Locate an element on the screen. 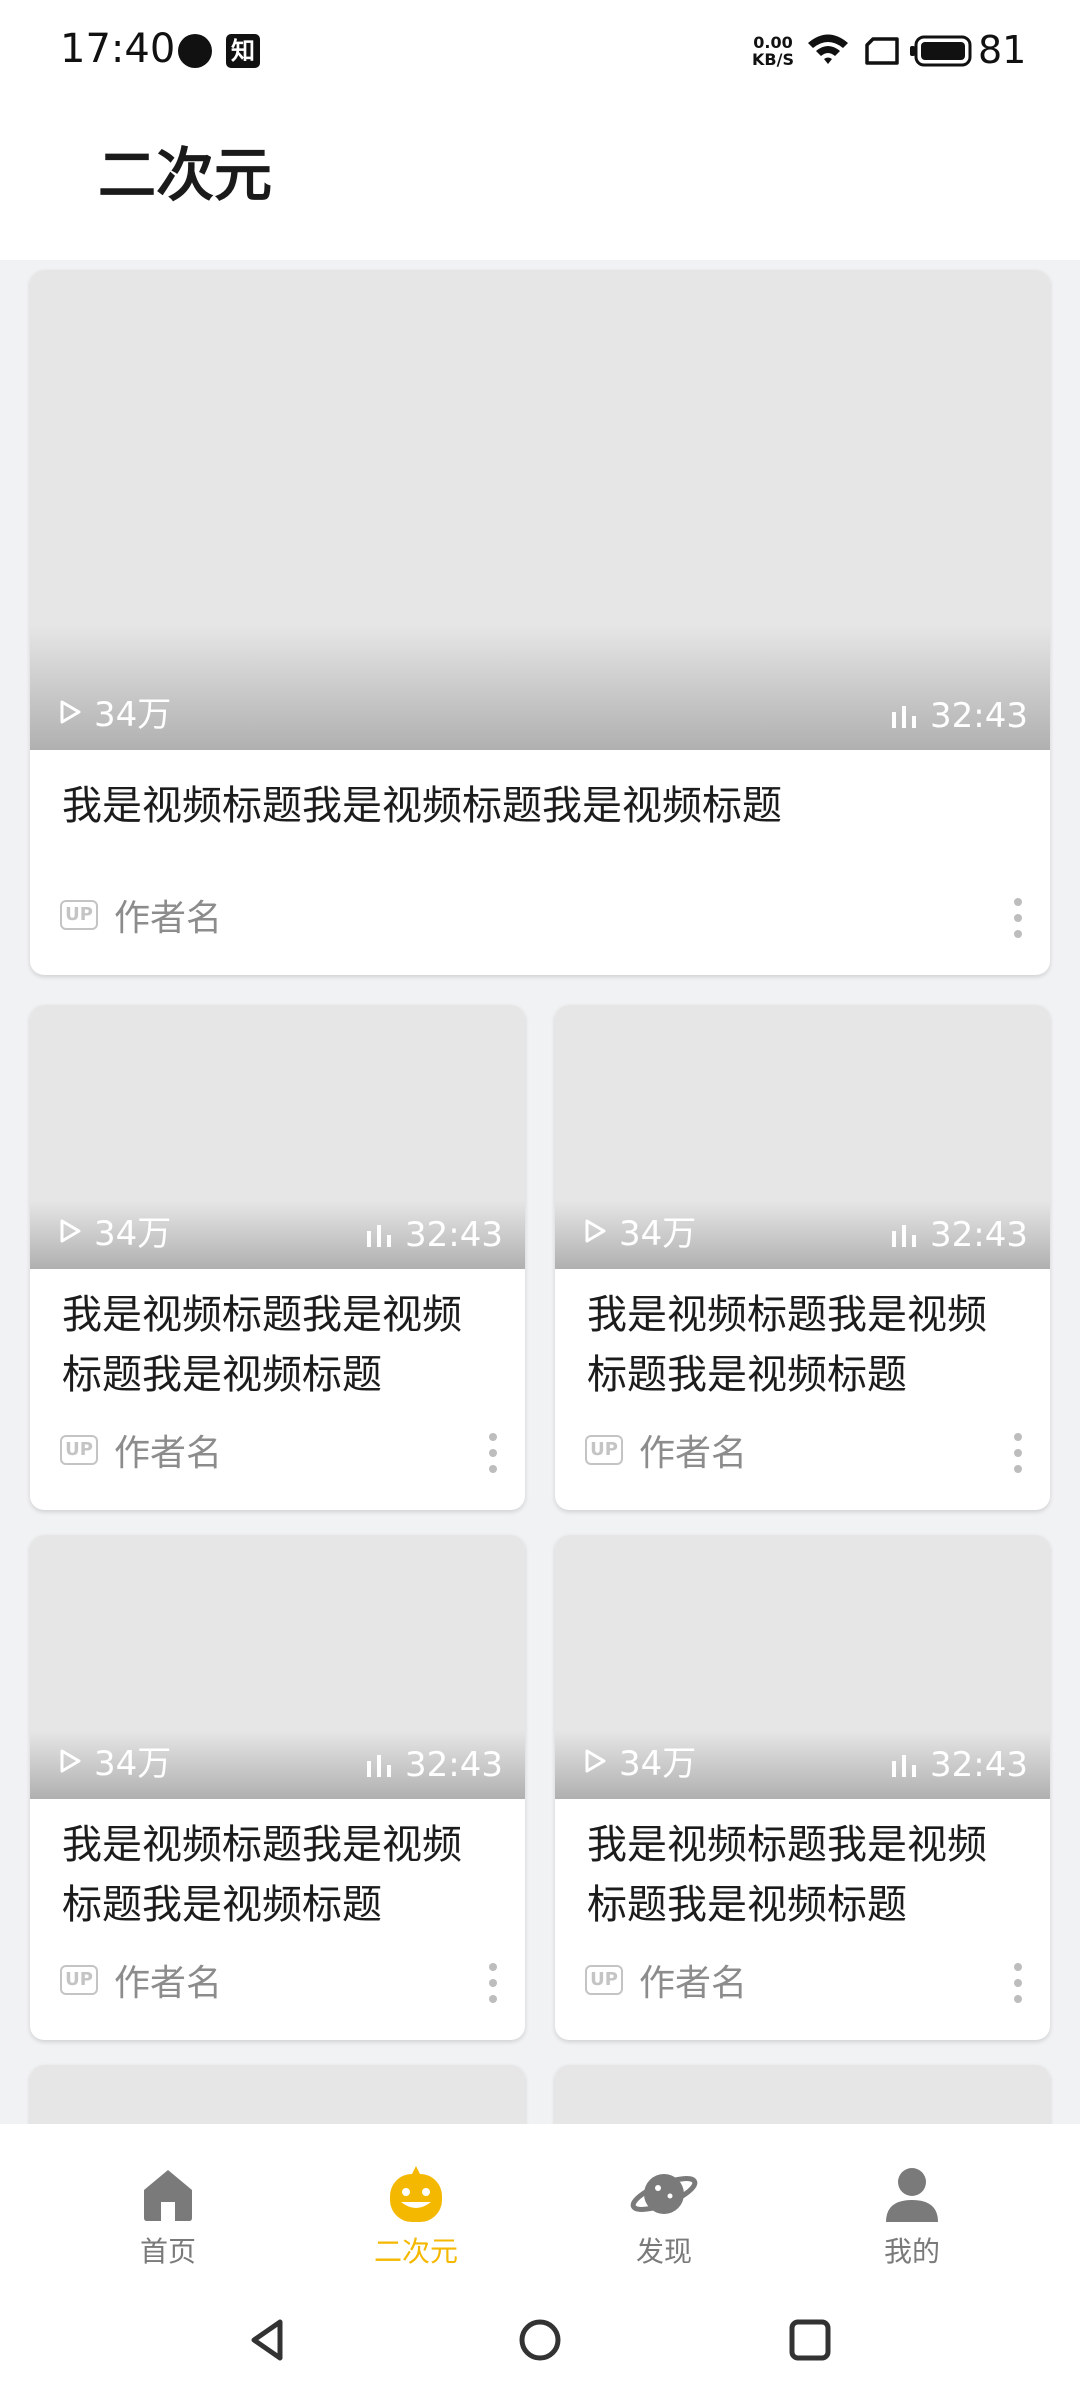 This screenshot has height=2400, width=1080. nav-item-discover: 发现 is located at coordinates (664, 2219).